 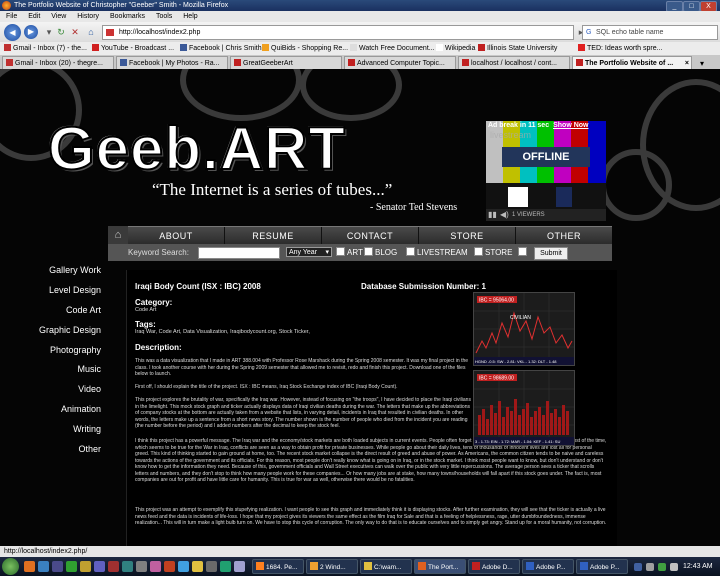 I want to click on show-now-link: Show Now, so click(x=570, y=125).